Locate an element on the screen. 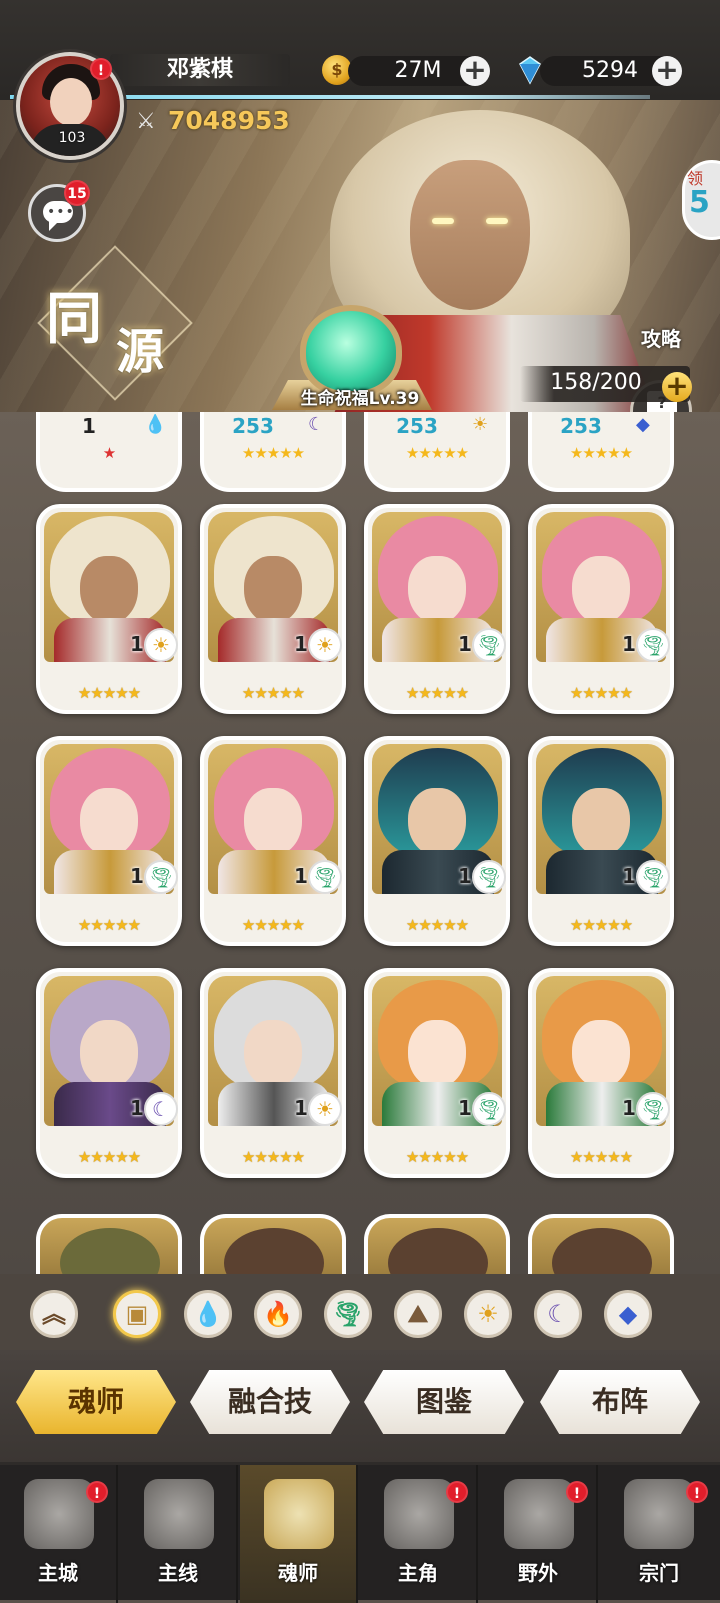 The image size is (720, 1603). nav-sect: ! 宗门 is located at coordinates (659, 1534).